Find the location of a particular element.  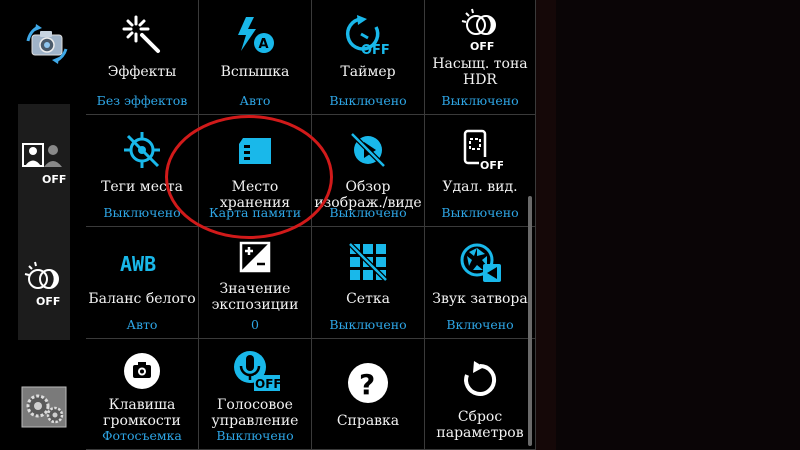

awb-icon: AWB is located at coordinates (142, 262).